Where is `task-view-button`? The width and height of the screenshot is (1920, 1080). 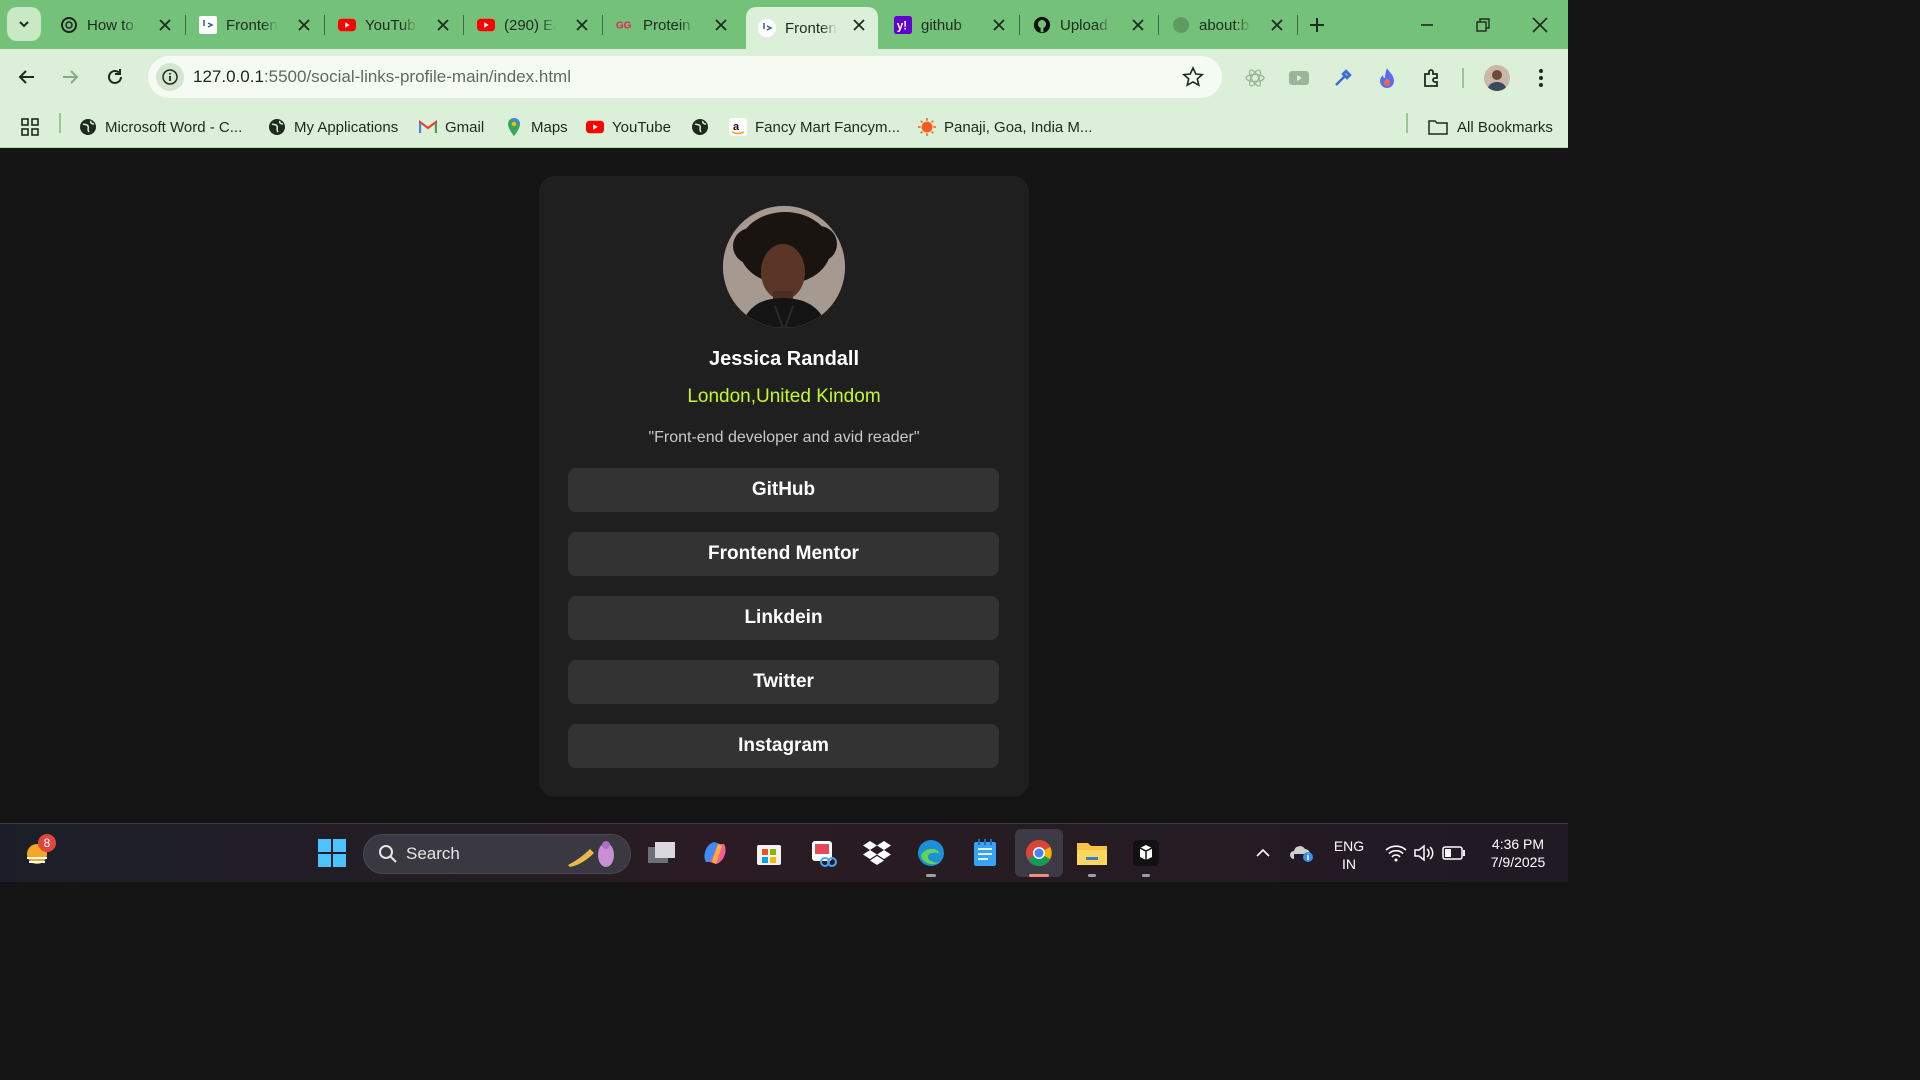
task-view-button is located at coordinates (662, 853).